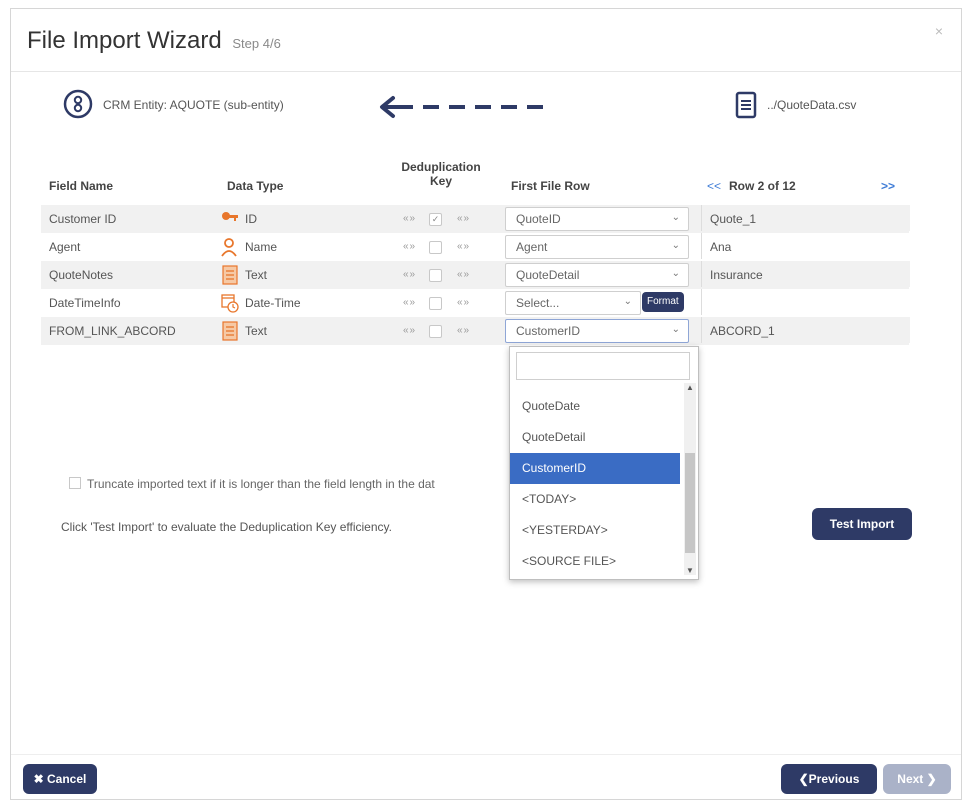 This screenshot has width=967, height=804. I want to click on chevron-right-icon: ❯, so click(930, 779).